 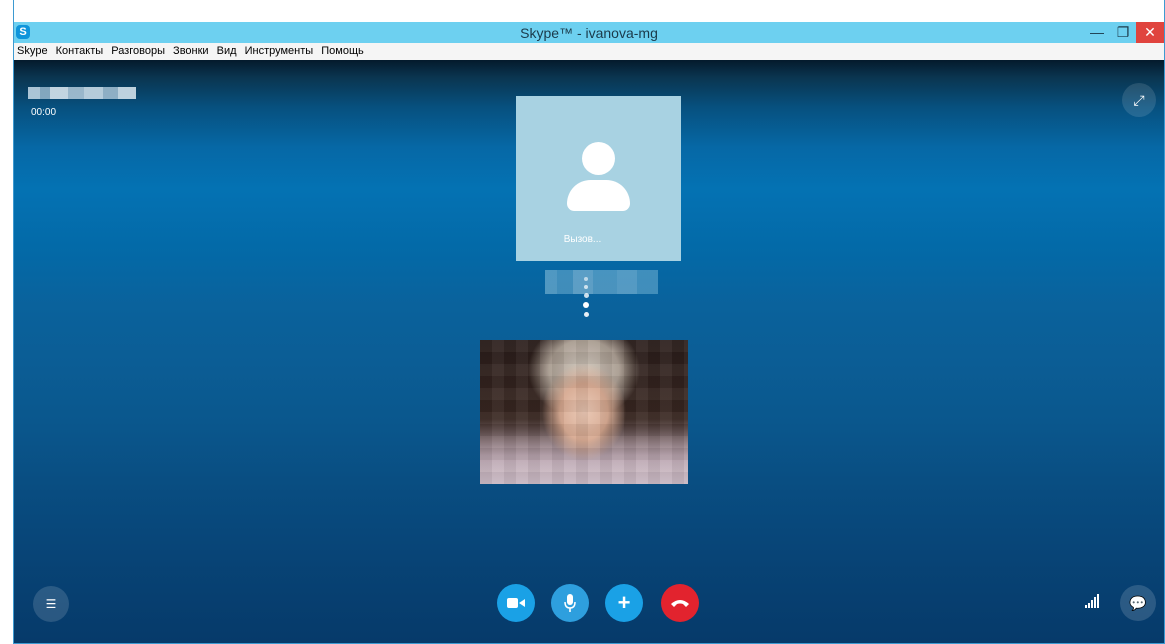 What do you see at coordinates (227, 51) in the screenshot?
I see `menu-item-view: Вид` at bounding box center [227, 51].